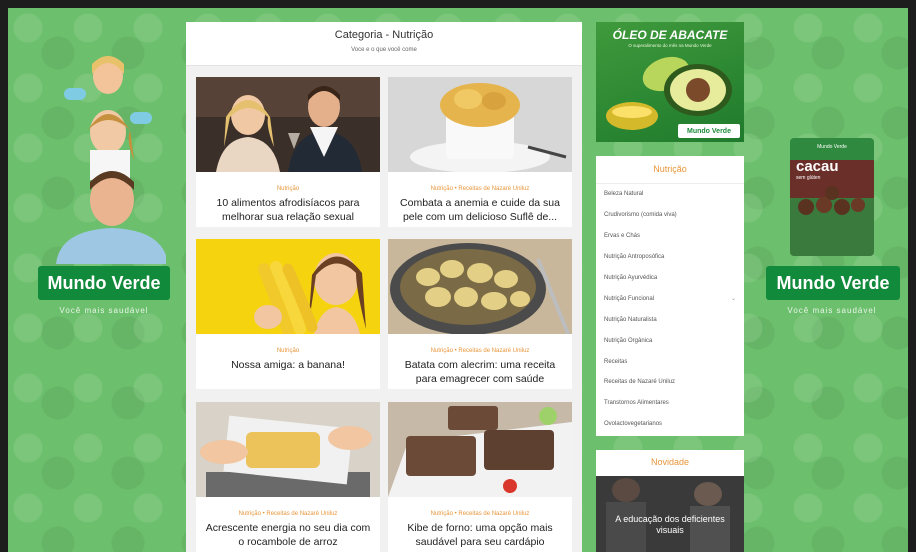  I want to click on right-ad-slogan: Você mais saudável, so click(832, 310).